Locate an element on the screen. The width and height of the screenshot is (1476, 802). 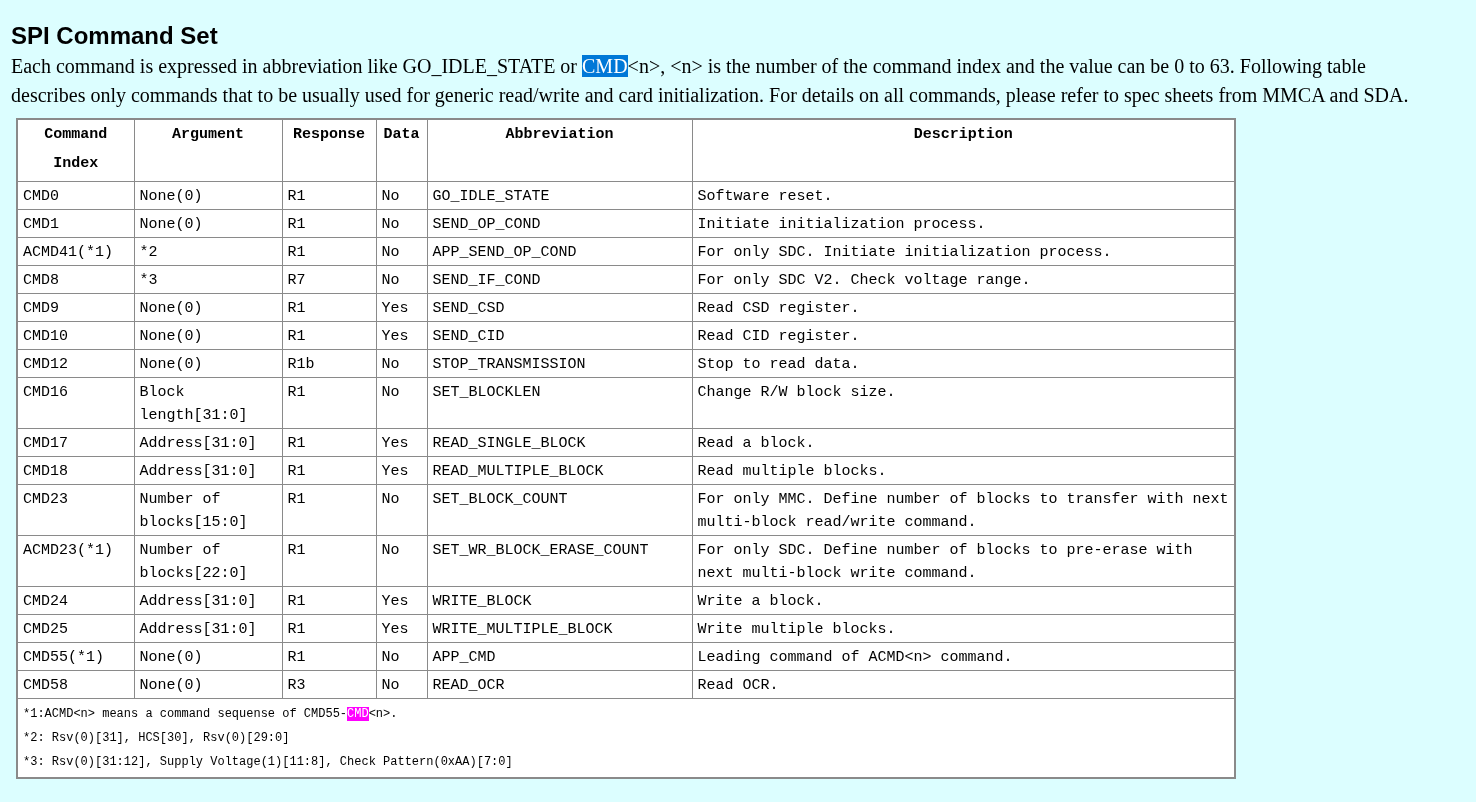
table-cell: ACMD23(*1) is located at coordinates (75, 560).